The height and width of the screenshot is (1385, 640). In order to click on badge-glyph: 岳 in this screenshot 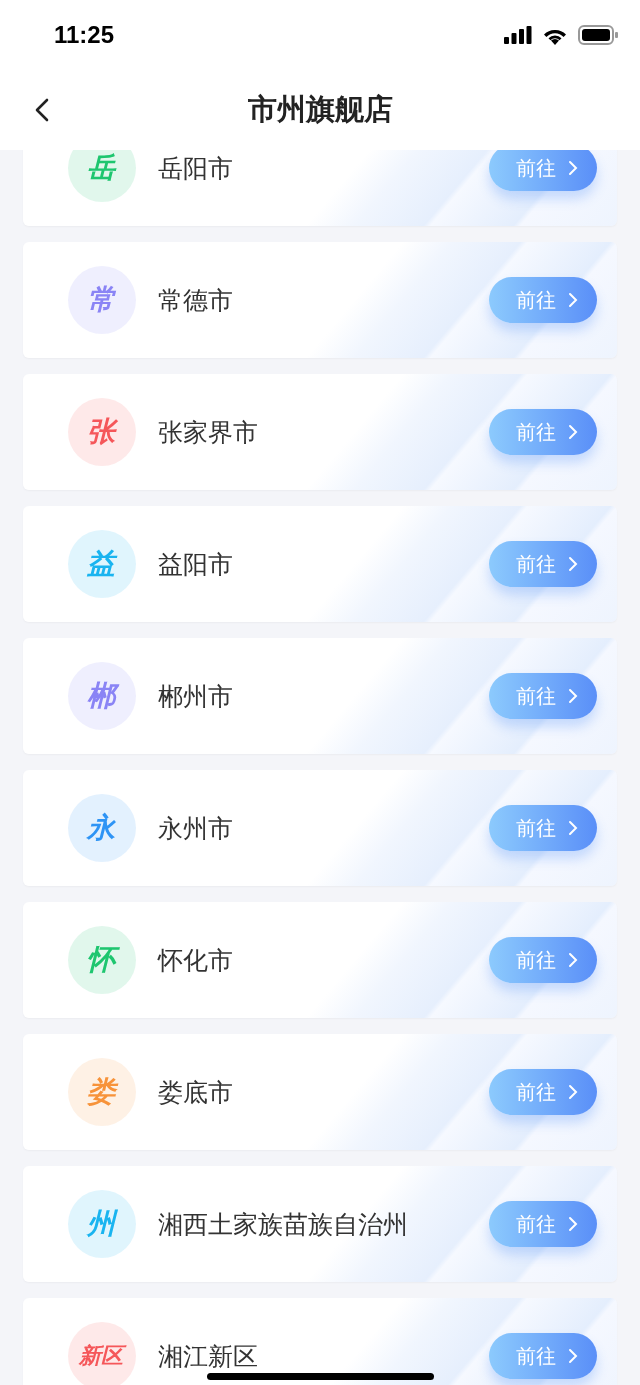, I will do `click(102, 168)`.